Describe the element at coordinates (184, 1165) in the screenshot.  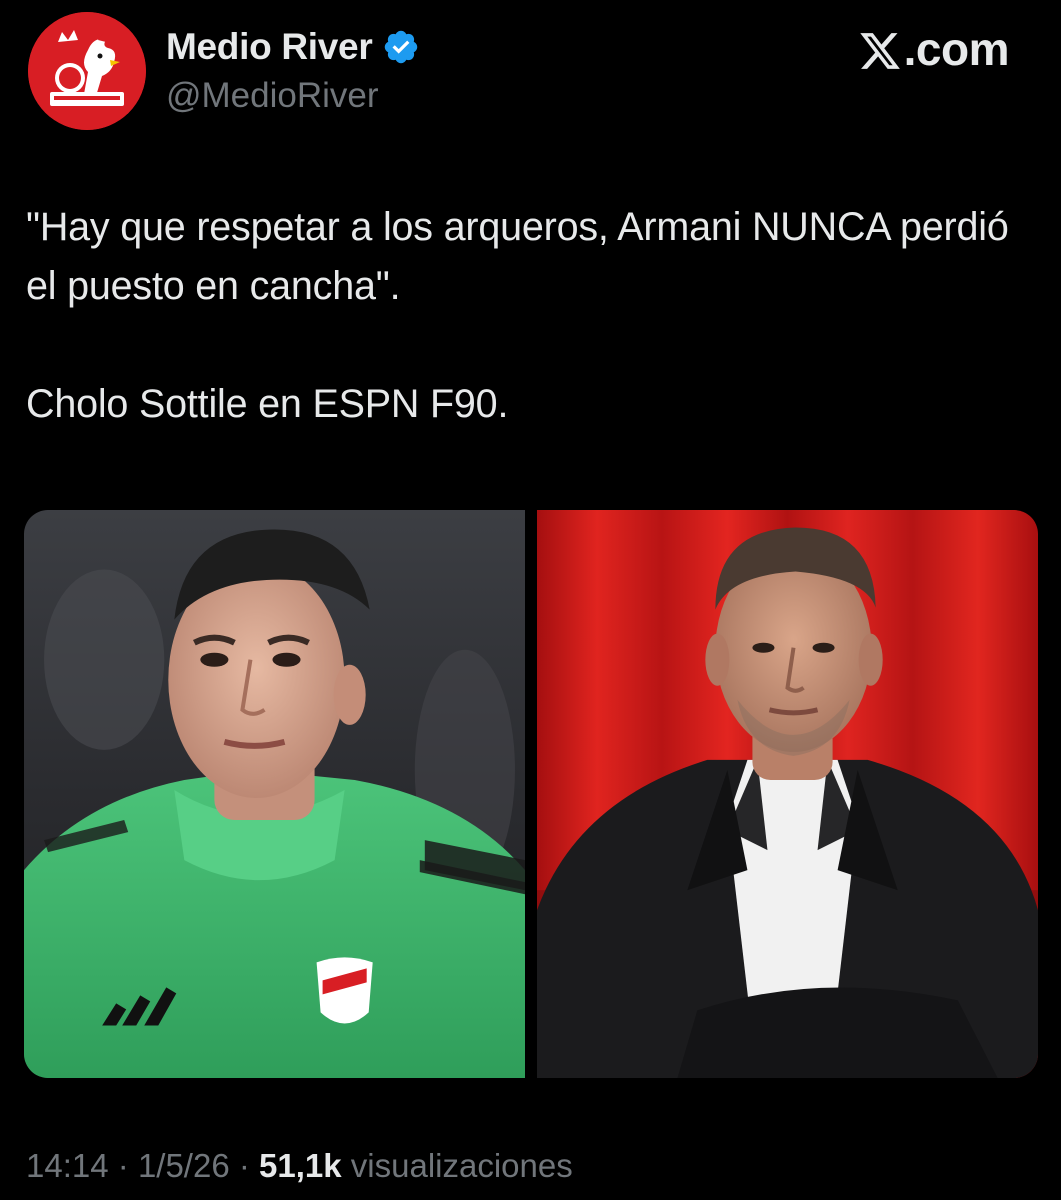
I see `tweet-date: 1/5/26` at that location.